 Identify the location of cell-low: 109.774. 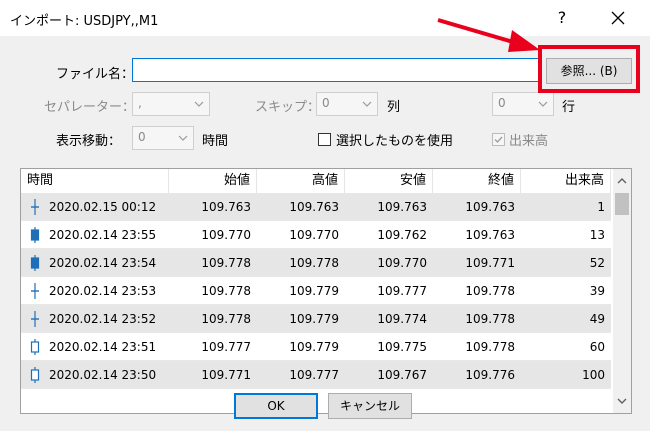
(402, 319).